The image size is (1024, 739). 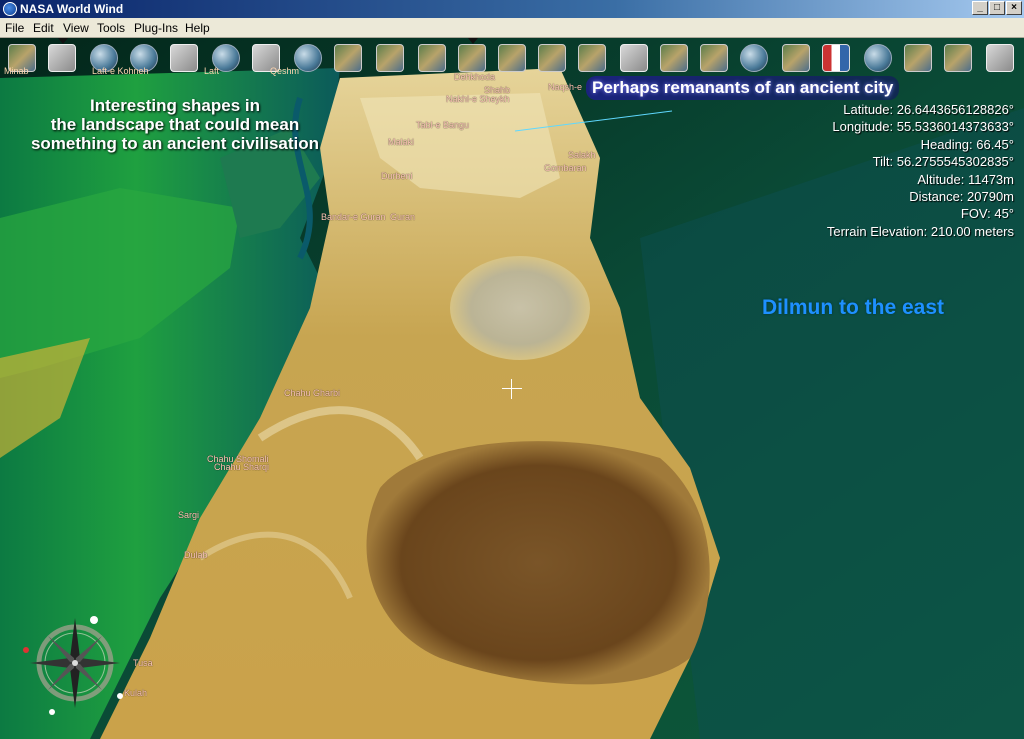 What do you see at coordinates (552, 58) in the screenshot?
I see `urban-button` at bounding box center [552, 58].